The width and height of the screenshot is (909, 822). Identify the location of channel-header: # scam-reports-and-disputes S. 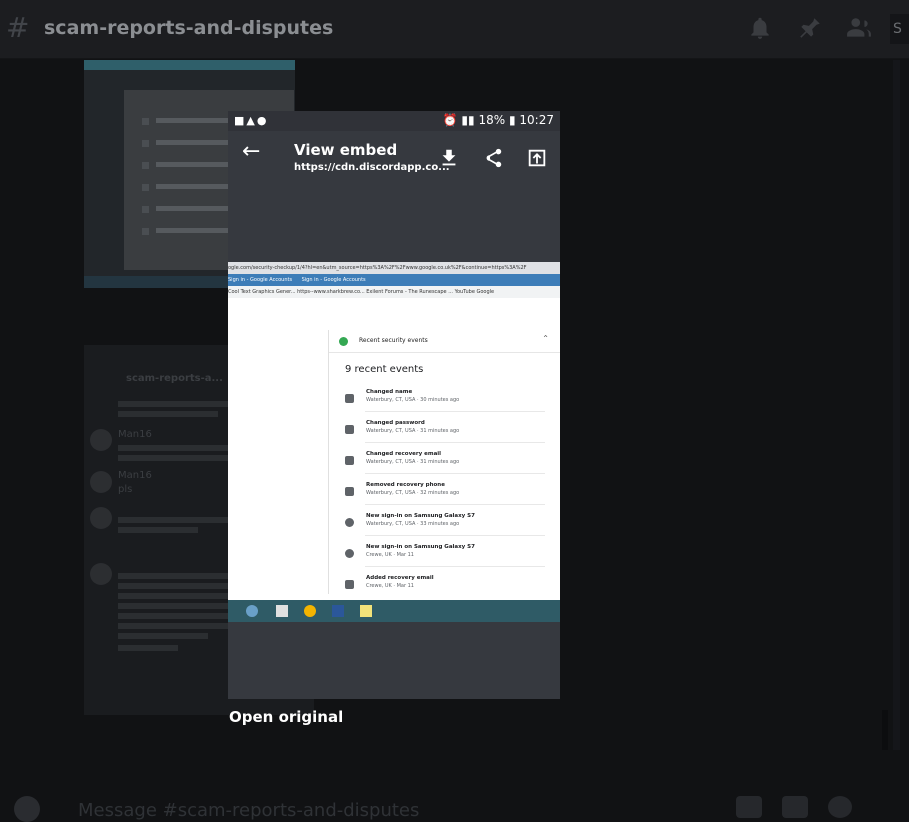
(454, 29).